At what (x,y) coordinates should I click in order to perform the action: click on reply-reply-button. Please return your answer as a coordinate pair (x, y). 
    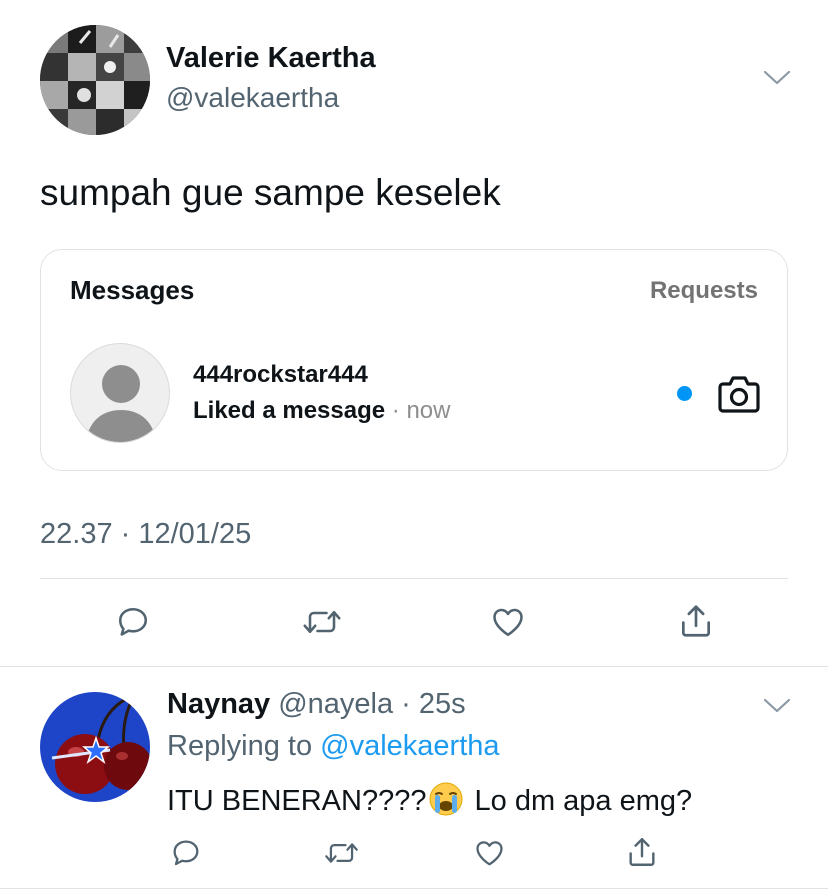
    Looking at the image, I should click on (186, 853).